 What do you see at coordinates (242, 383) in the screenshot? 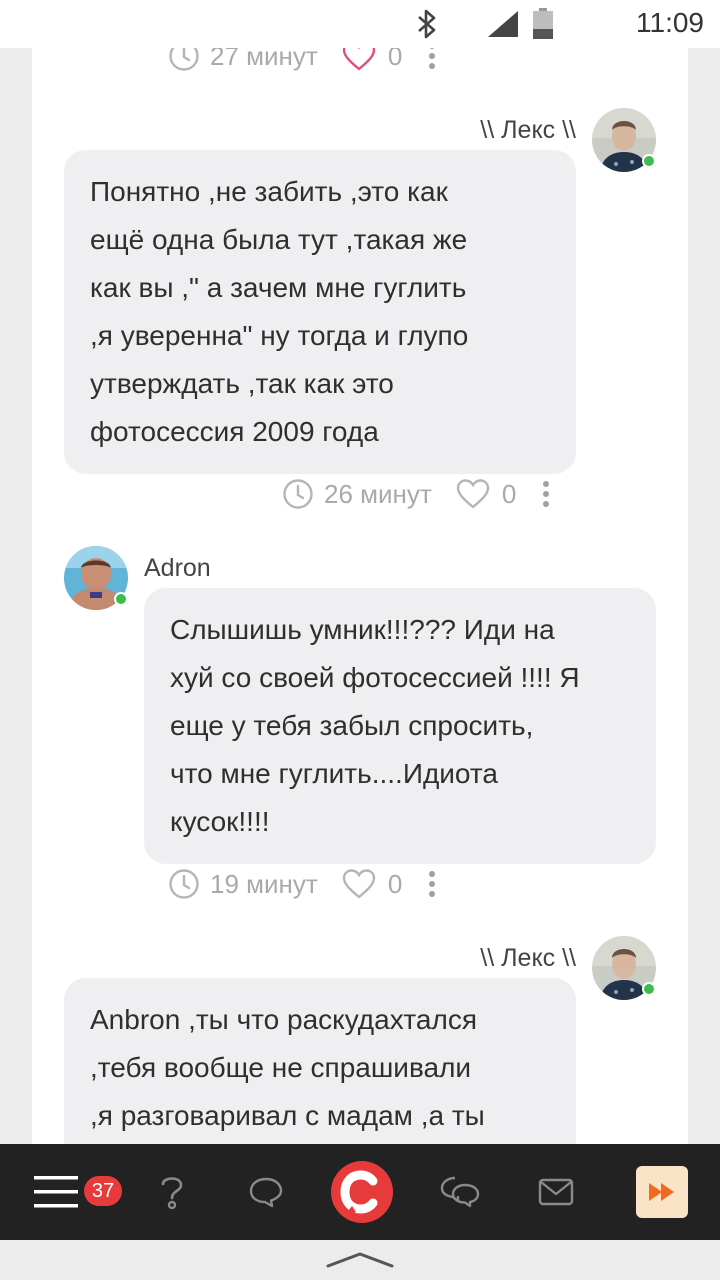
I see `comment-text-line: утверждать ,так как это` at bounding box center [242, 383].